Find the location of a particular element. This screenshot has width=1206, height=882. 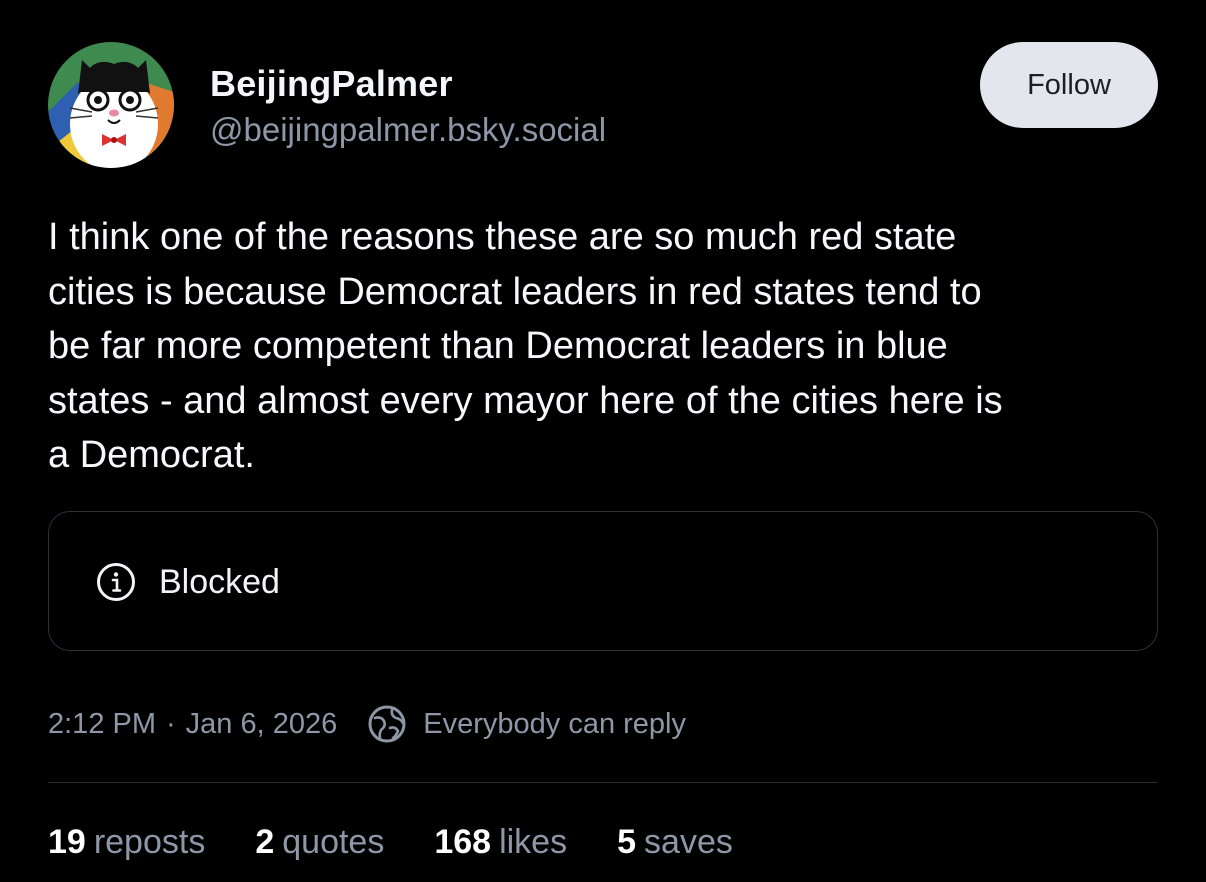

likes-label: likes is located at coordinates (533, 841).